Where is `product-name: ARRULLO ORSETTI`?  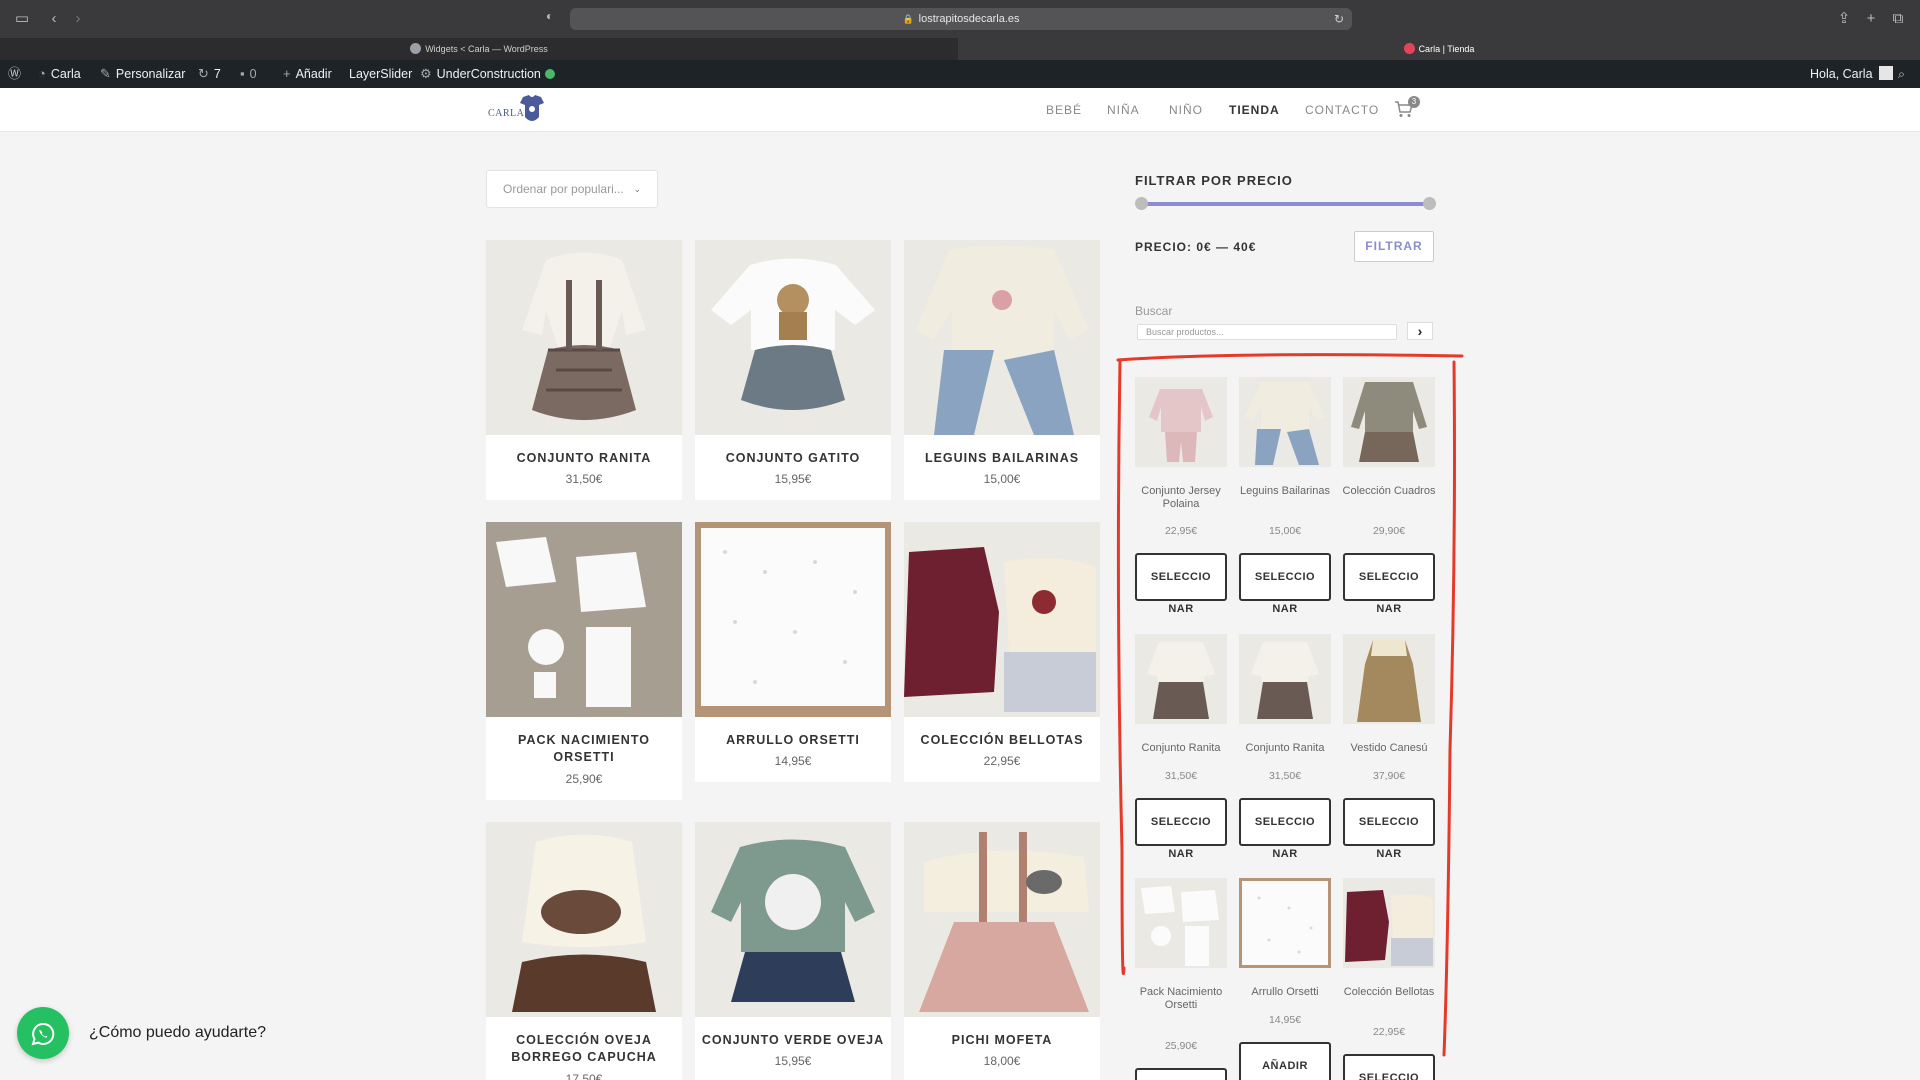
product-name: ARRULLO ORSETTI is located at coordinates (793, 740).